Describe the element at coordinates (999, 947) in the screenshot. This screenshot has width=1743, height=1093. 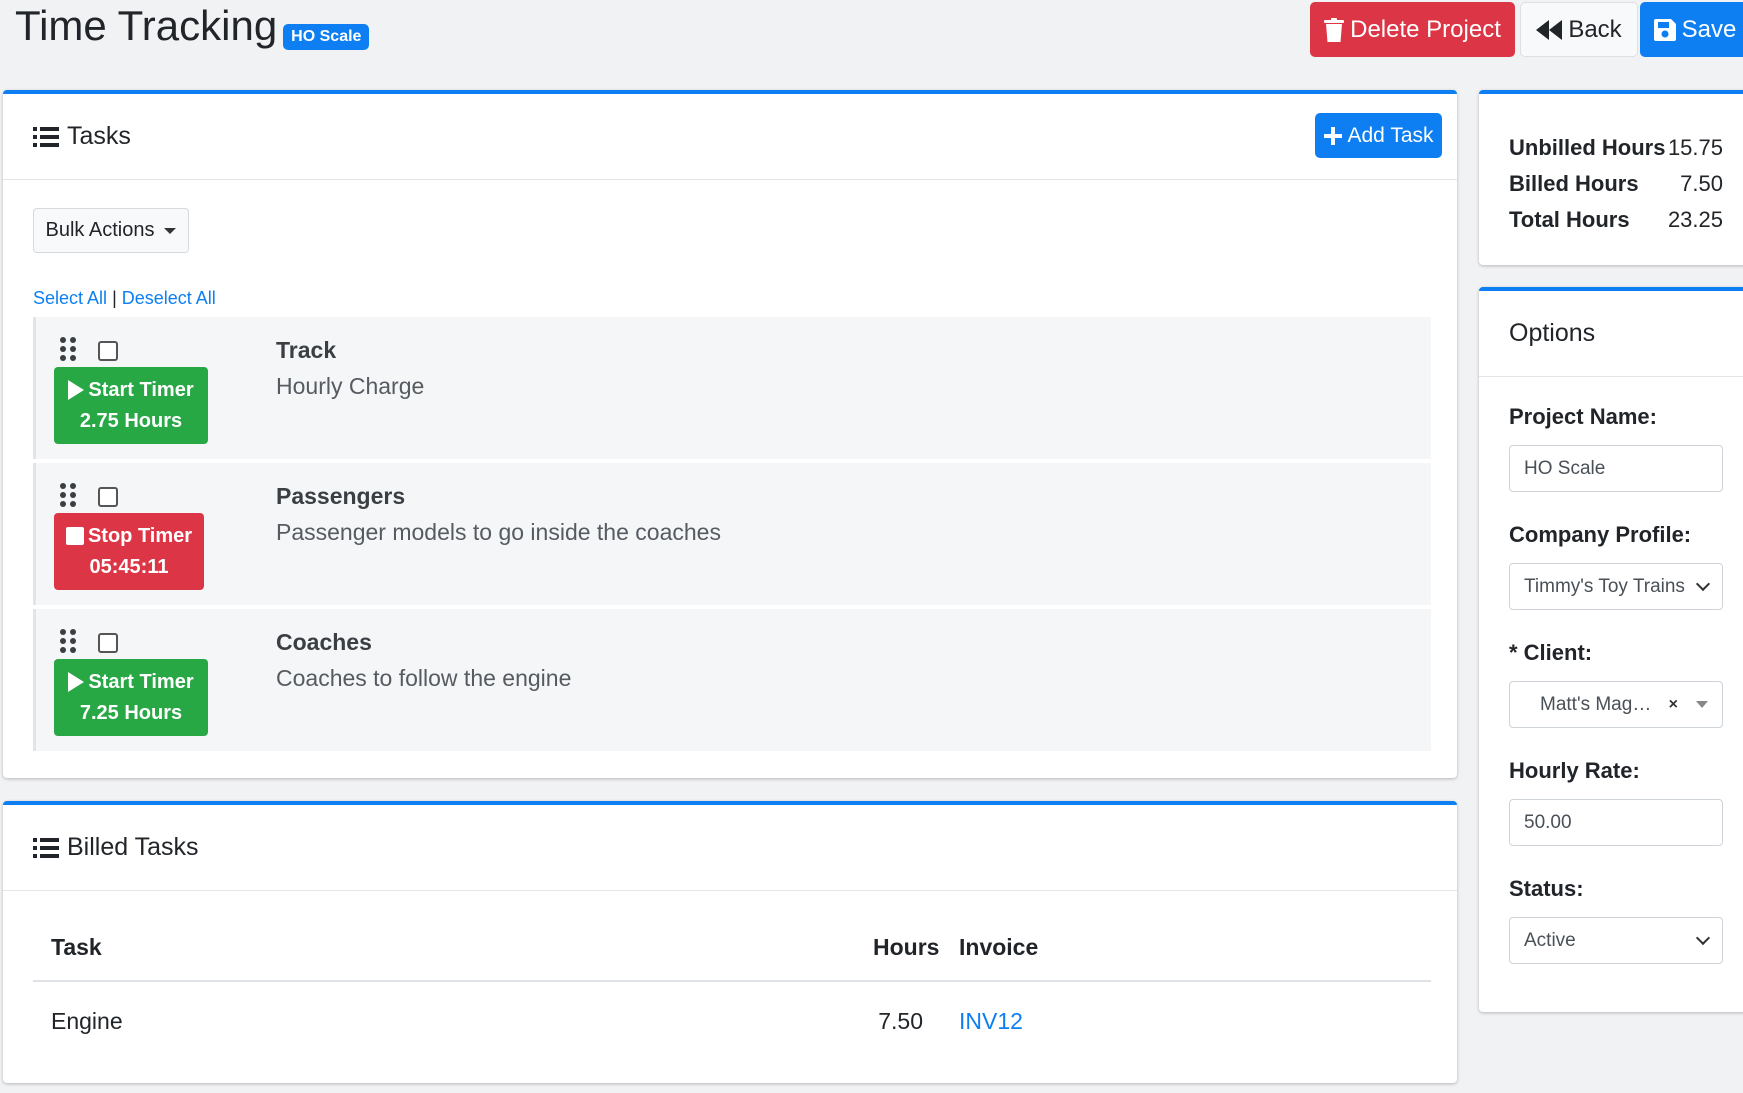
I see `column-header-invoice: Invoice` at that location.